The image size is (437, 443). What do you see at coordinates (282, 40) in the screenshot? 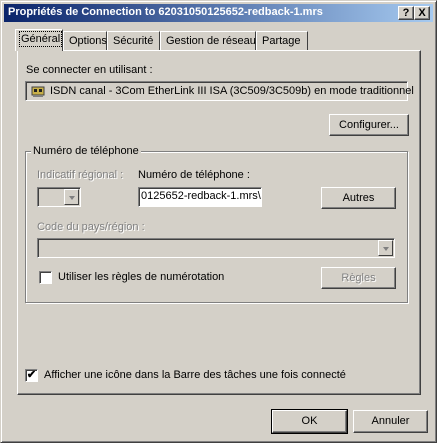
I see `tab-sharing: Partage` at bounding box center [282, 40].